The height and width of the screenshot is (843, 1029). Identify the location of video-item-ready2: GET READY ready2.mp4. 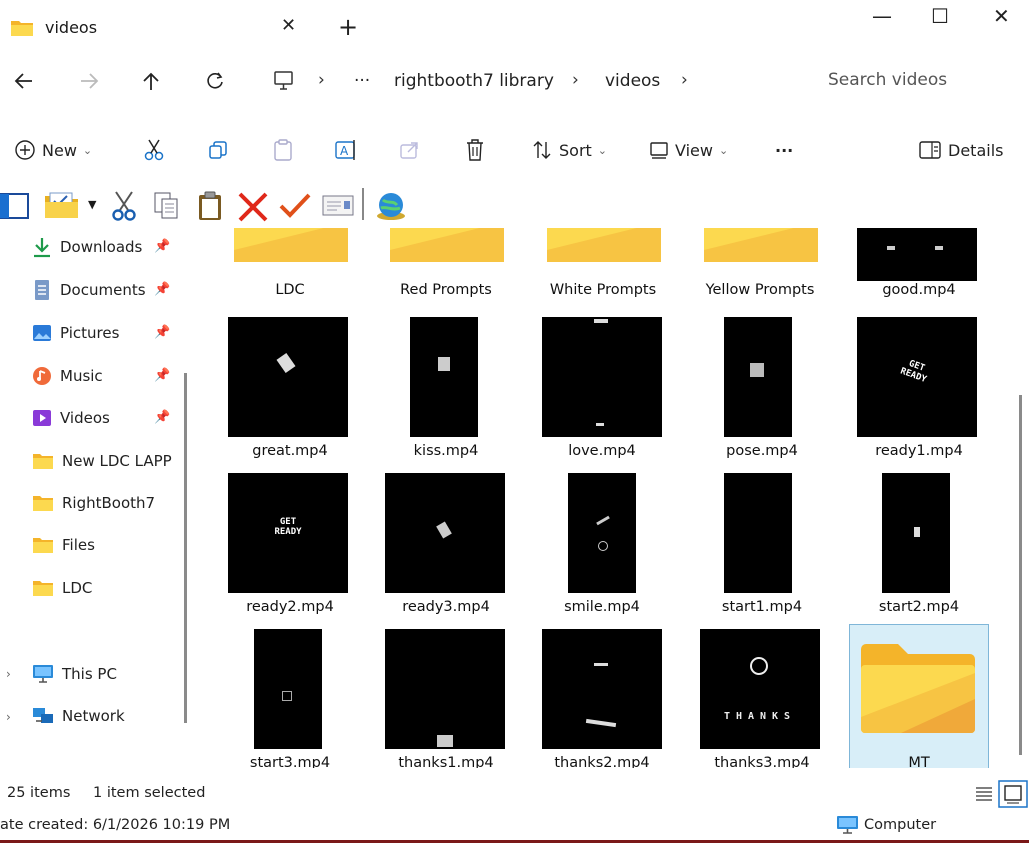
(290, 551).